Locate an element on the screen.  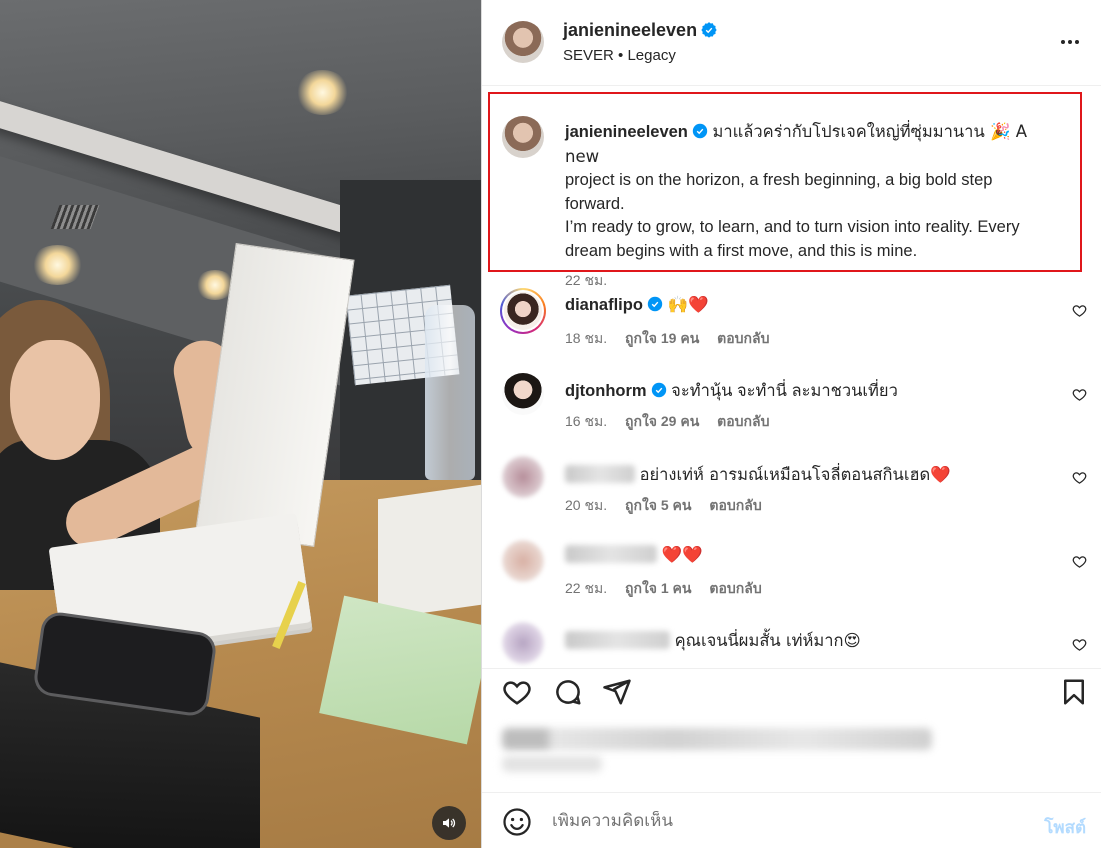
comment-text: จะทำนุ้น จะทำนี่ ละมาชวนเที่ยว is located at coordinates (784, 391).